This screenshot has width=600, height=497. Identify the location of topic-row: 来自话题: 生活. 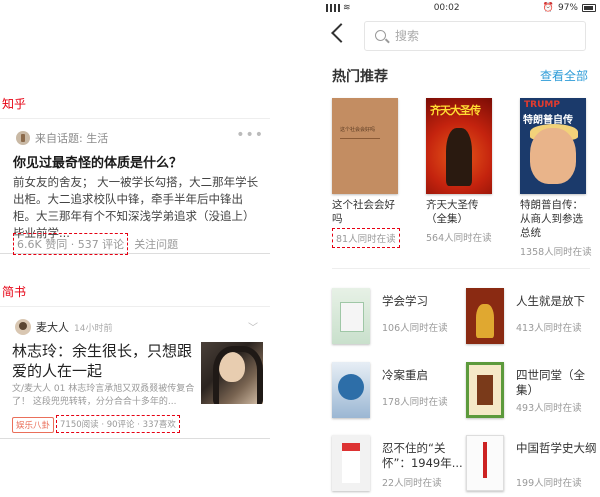
(62, 138).